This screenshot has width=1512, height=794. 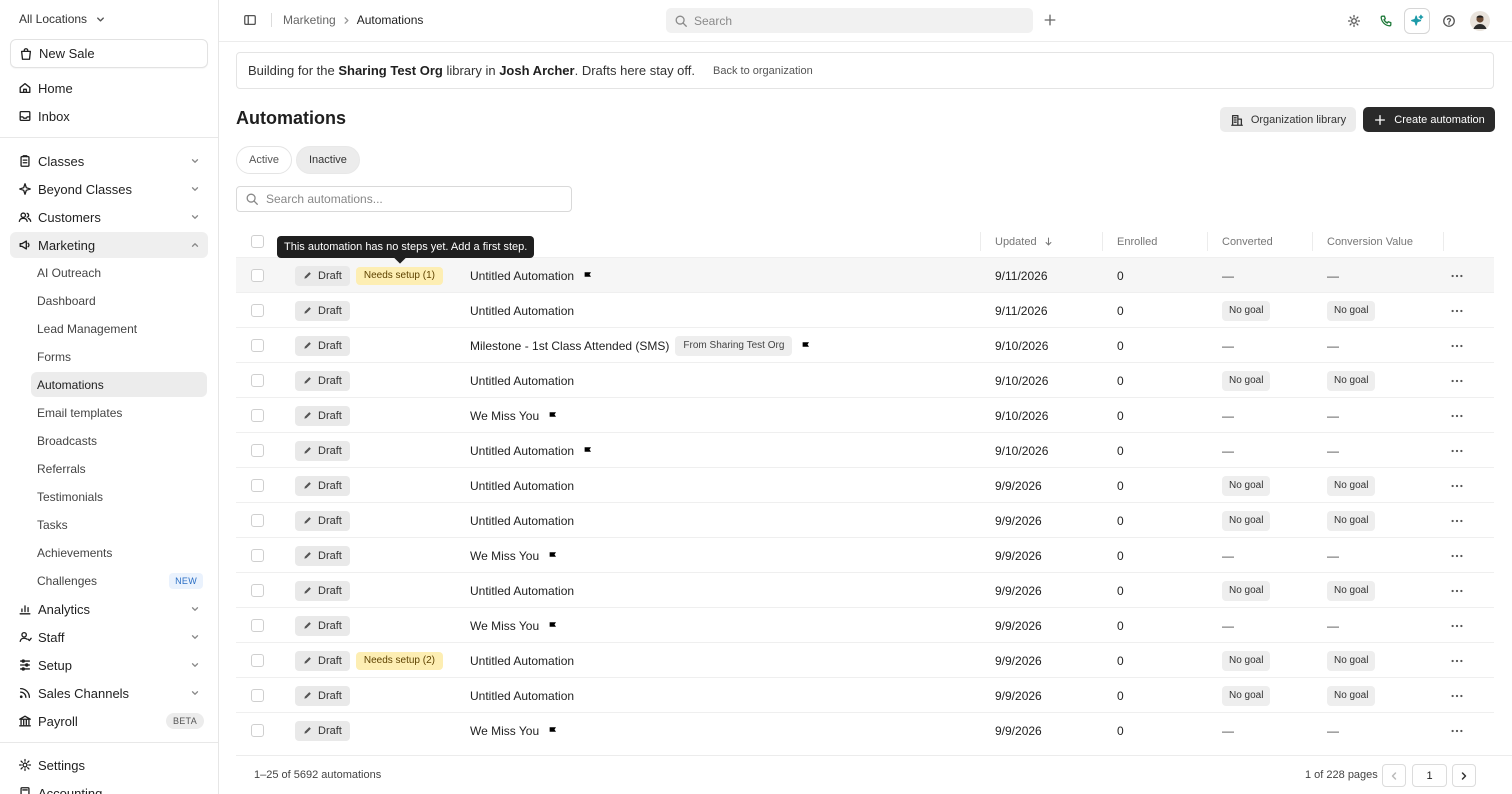 I want to click on table-row: Draft We Miss You 9/10/2026 0 — —, so click(x=865, y=414).